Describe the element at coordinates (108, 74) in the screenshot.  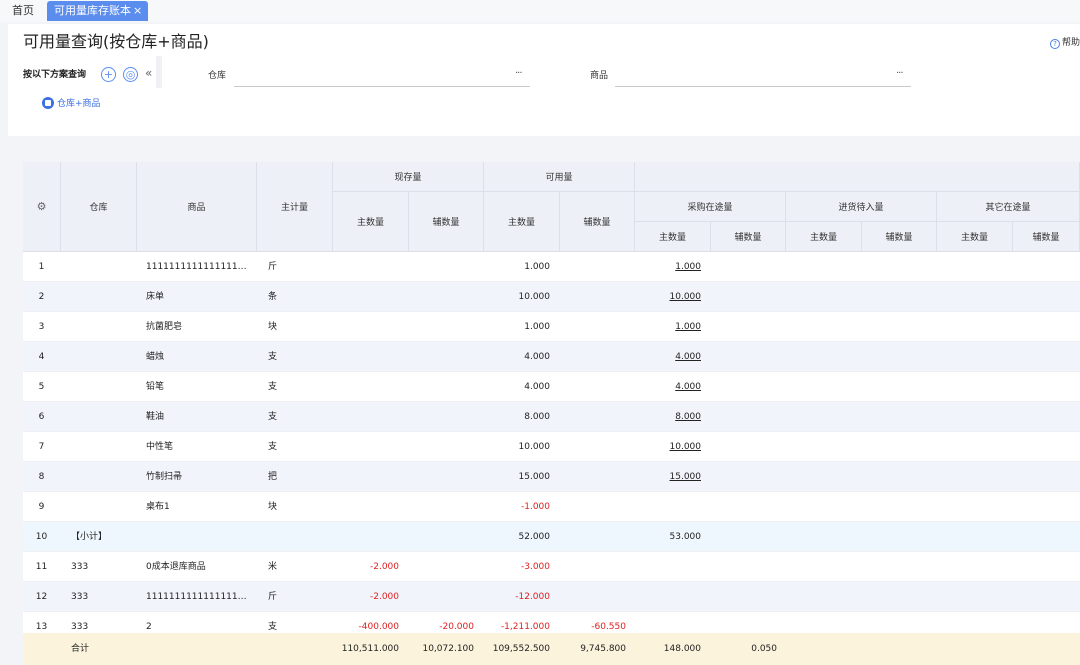
I see `add-scheme-icon: +` at that location.